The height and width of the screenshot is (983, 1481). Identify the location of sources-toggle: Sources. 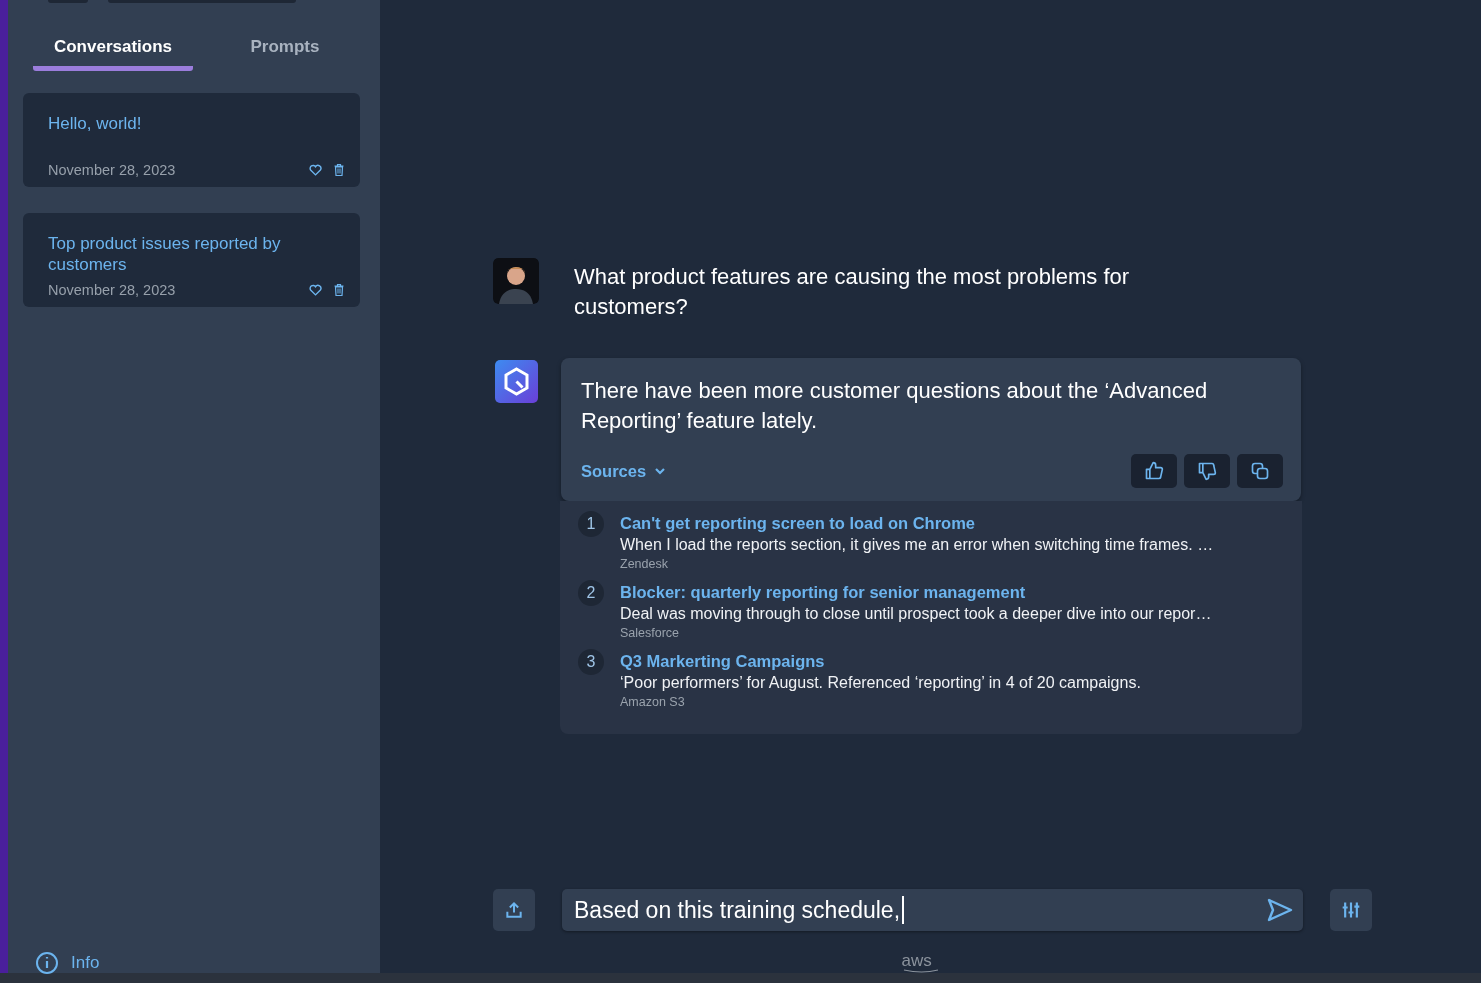
(624, 471).